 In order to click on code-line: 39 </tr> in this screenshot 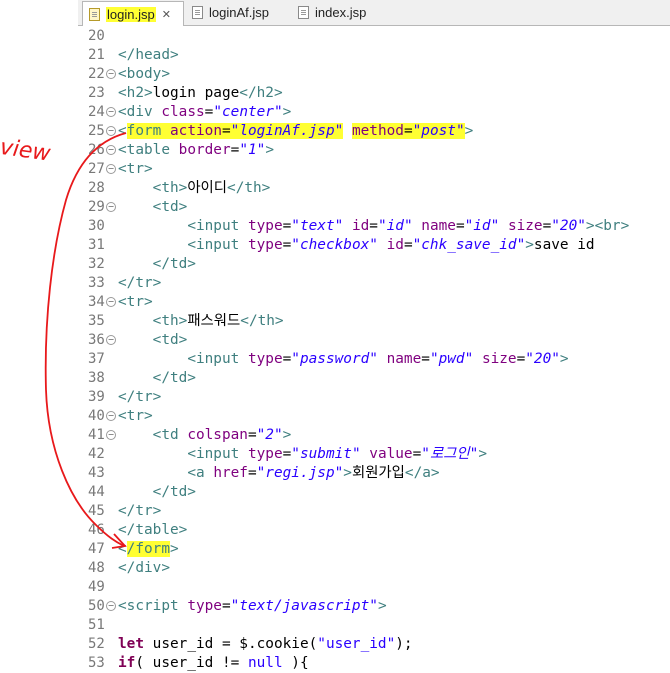, I will do `click(374, 397)`.